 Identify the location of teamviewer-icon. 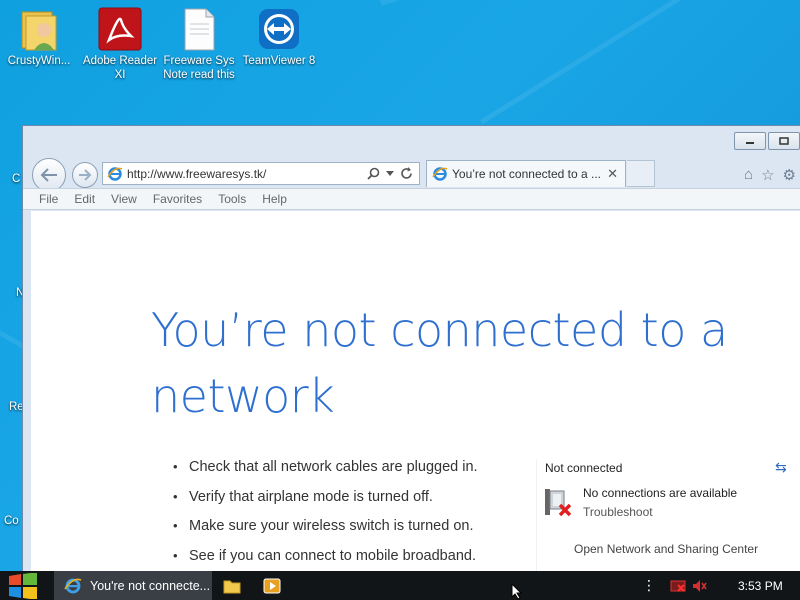
(279, 29).